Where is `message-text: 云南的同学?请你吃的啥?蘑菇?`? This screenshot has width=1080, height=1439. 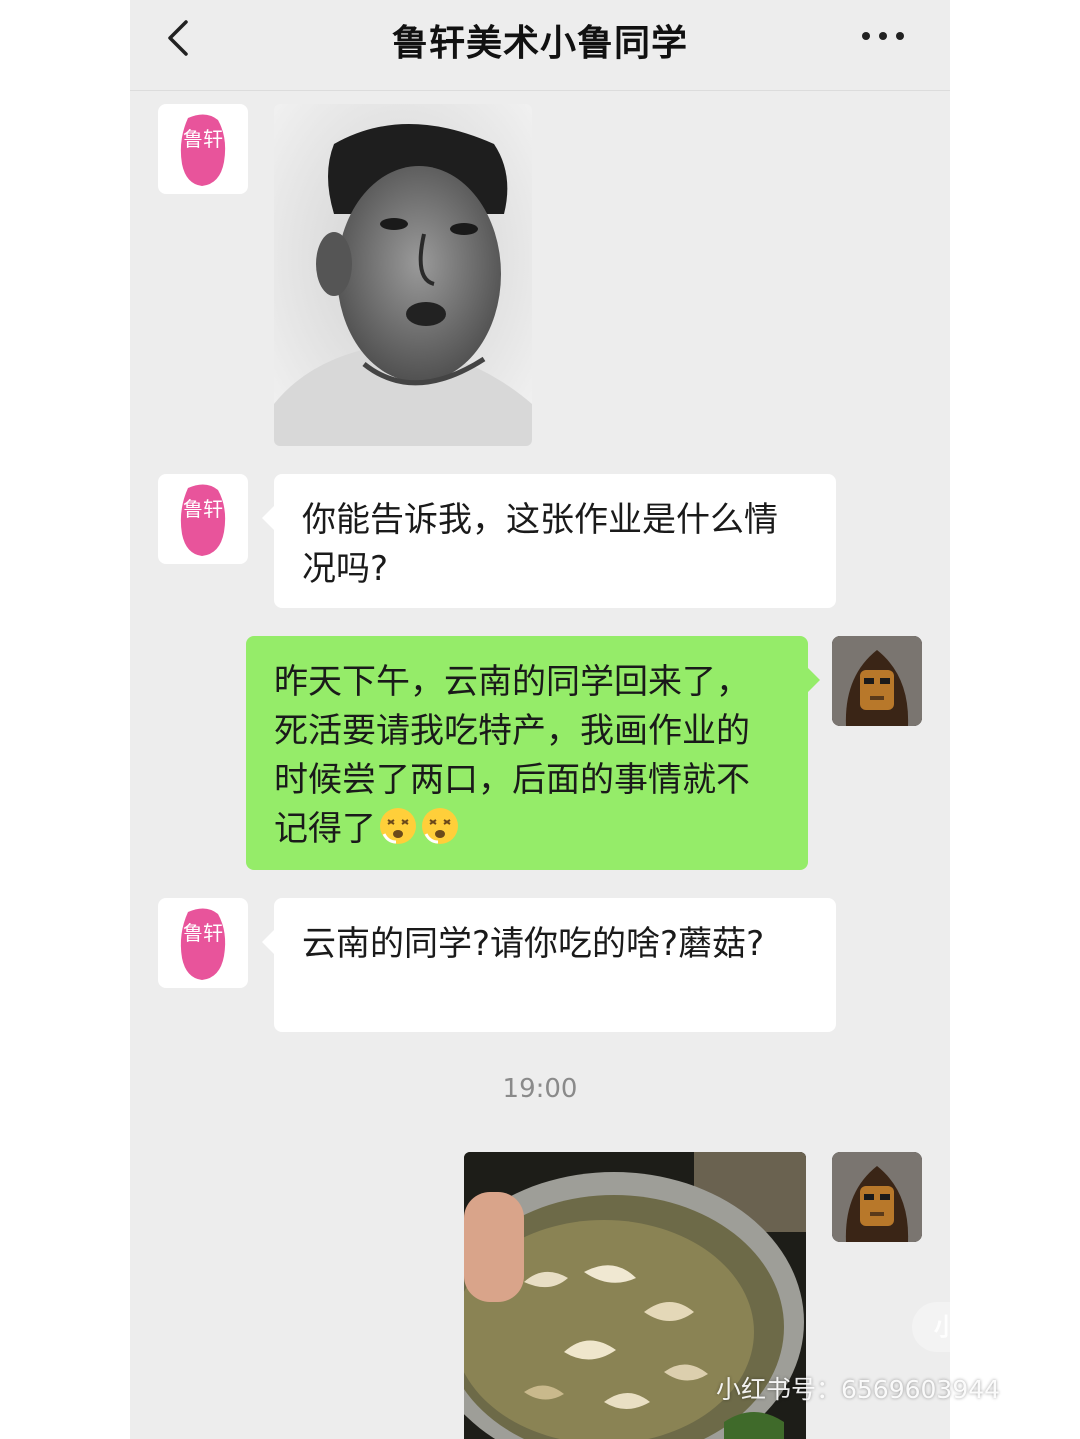
message-text: 云南的同学?请你吃的啥?蘑菇? is located at coordinates (533, 944).